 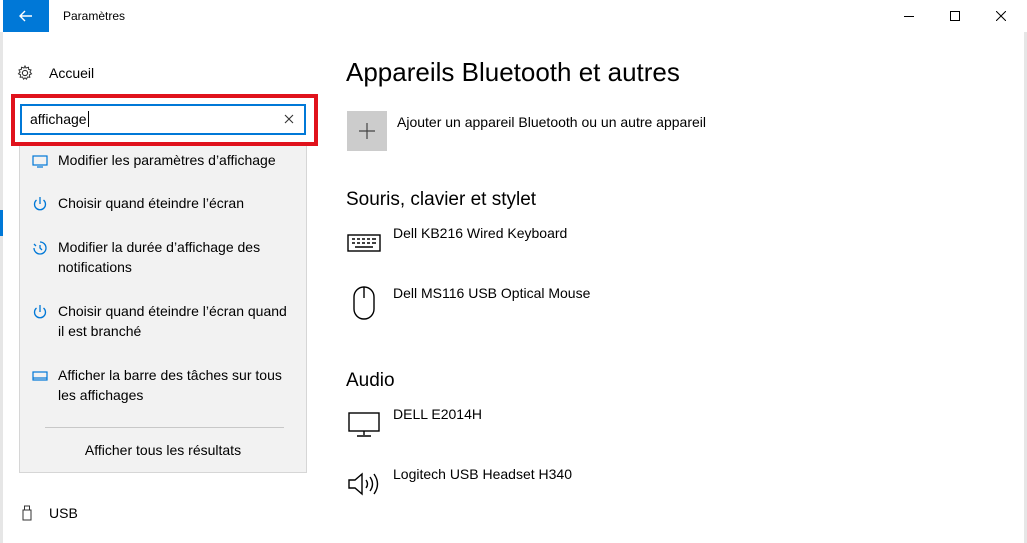 I want to click on sidebar-item-label: USB, so click(x=63, y=513).